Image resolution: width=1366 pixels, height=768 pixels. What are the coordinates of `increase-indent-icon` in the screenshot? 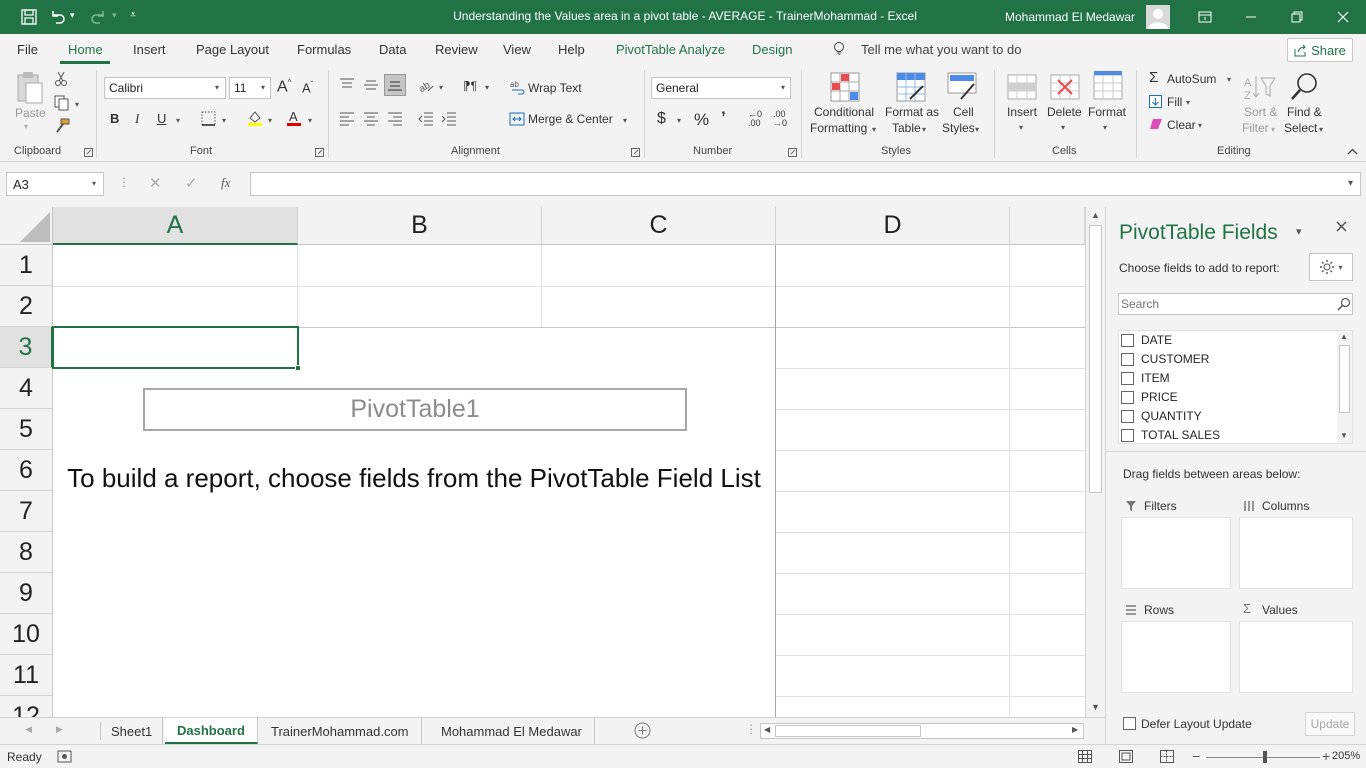 It's located at (449, 119).